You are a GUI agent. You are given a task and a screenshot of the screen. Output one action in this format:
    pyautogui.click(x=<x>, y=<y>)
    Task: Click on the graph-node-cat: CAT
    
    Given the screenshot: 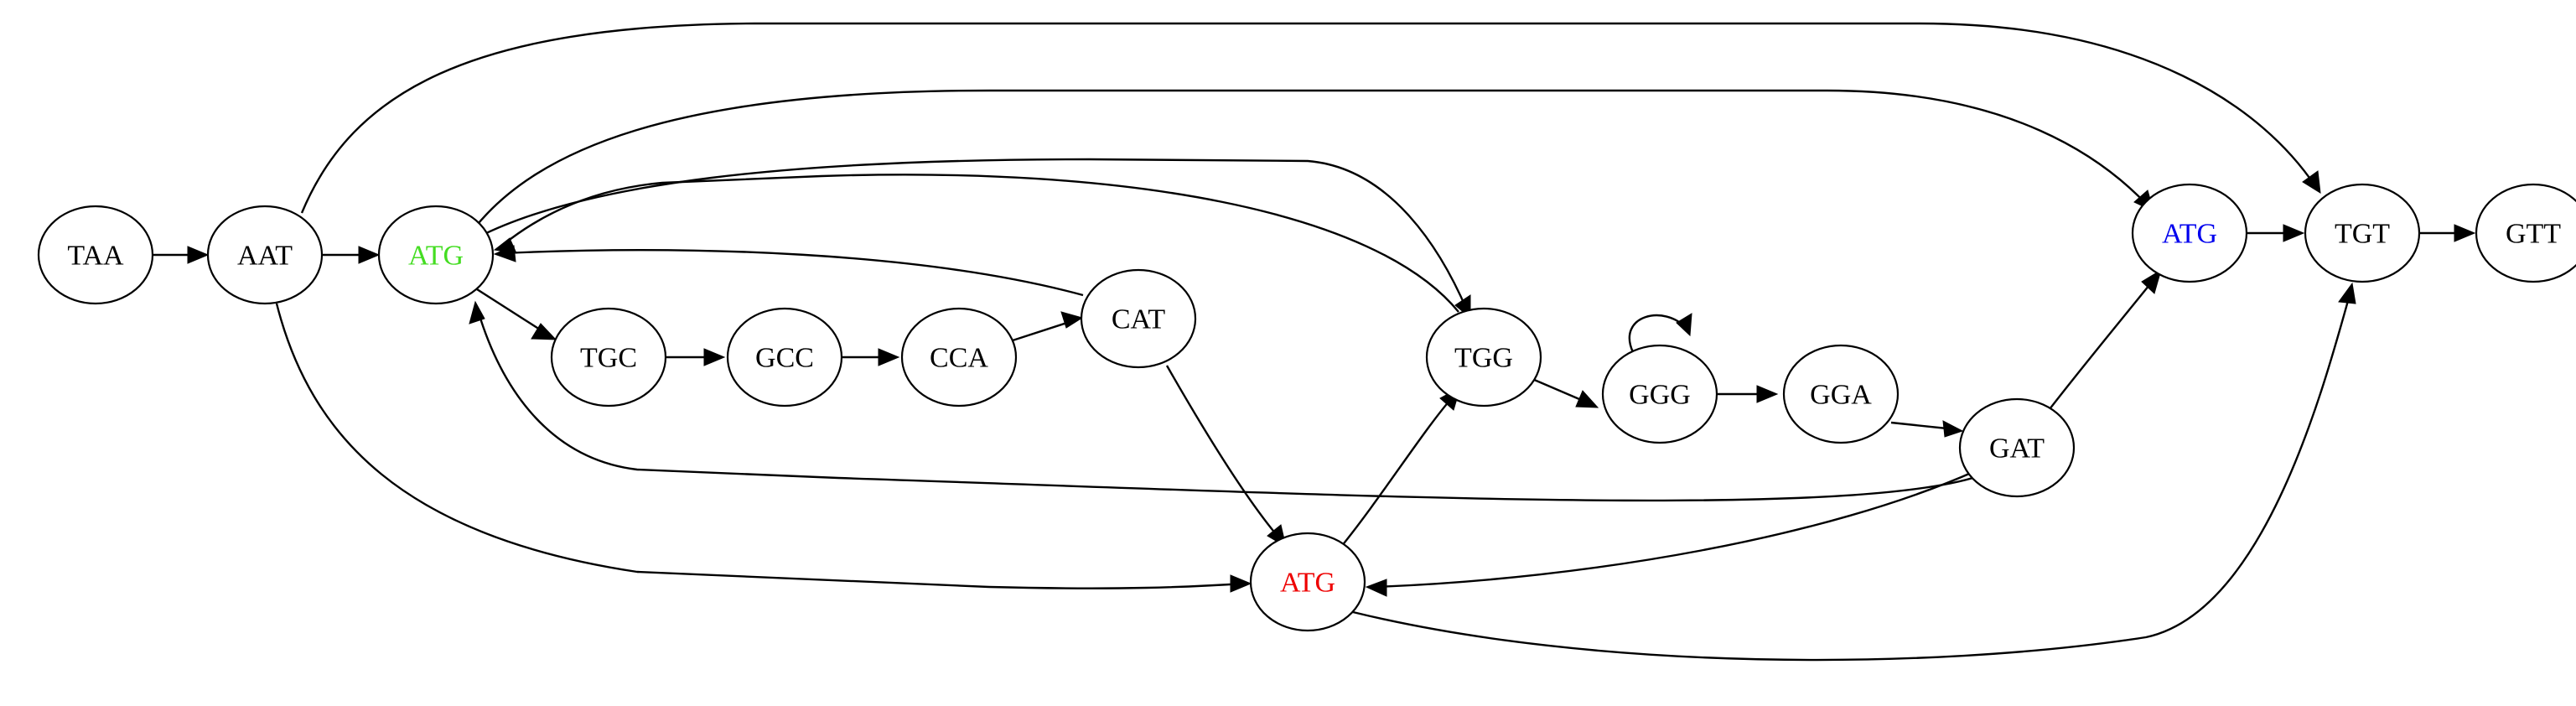 What is the action you would take?
    pyautogui.click(x=1138, y=318)
    